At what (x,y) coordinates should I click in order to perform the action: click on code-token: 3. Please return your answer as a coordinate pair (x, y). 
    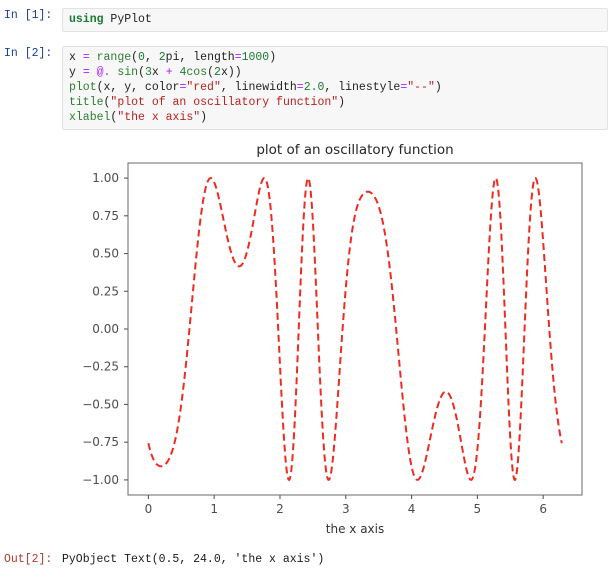
    Looking at the image, I should click on (148, 72).